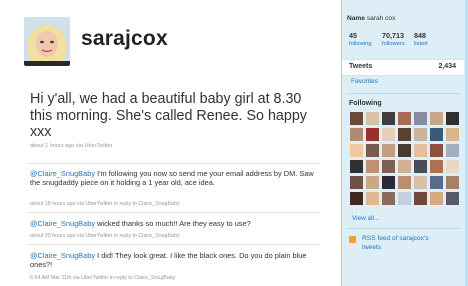 The width and height of the screenshot is (468, 286). I want to click on stat-listed-label: listed, so click(421, 44).